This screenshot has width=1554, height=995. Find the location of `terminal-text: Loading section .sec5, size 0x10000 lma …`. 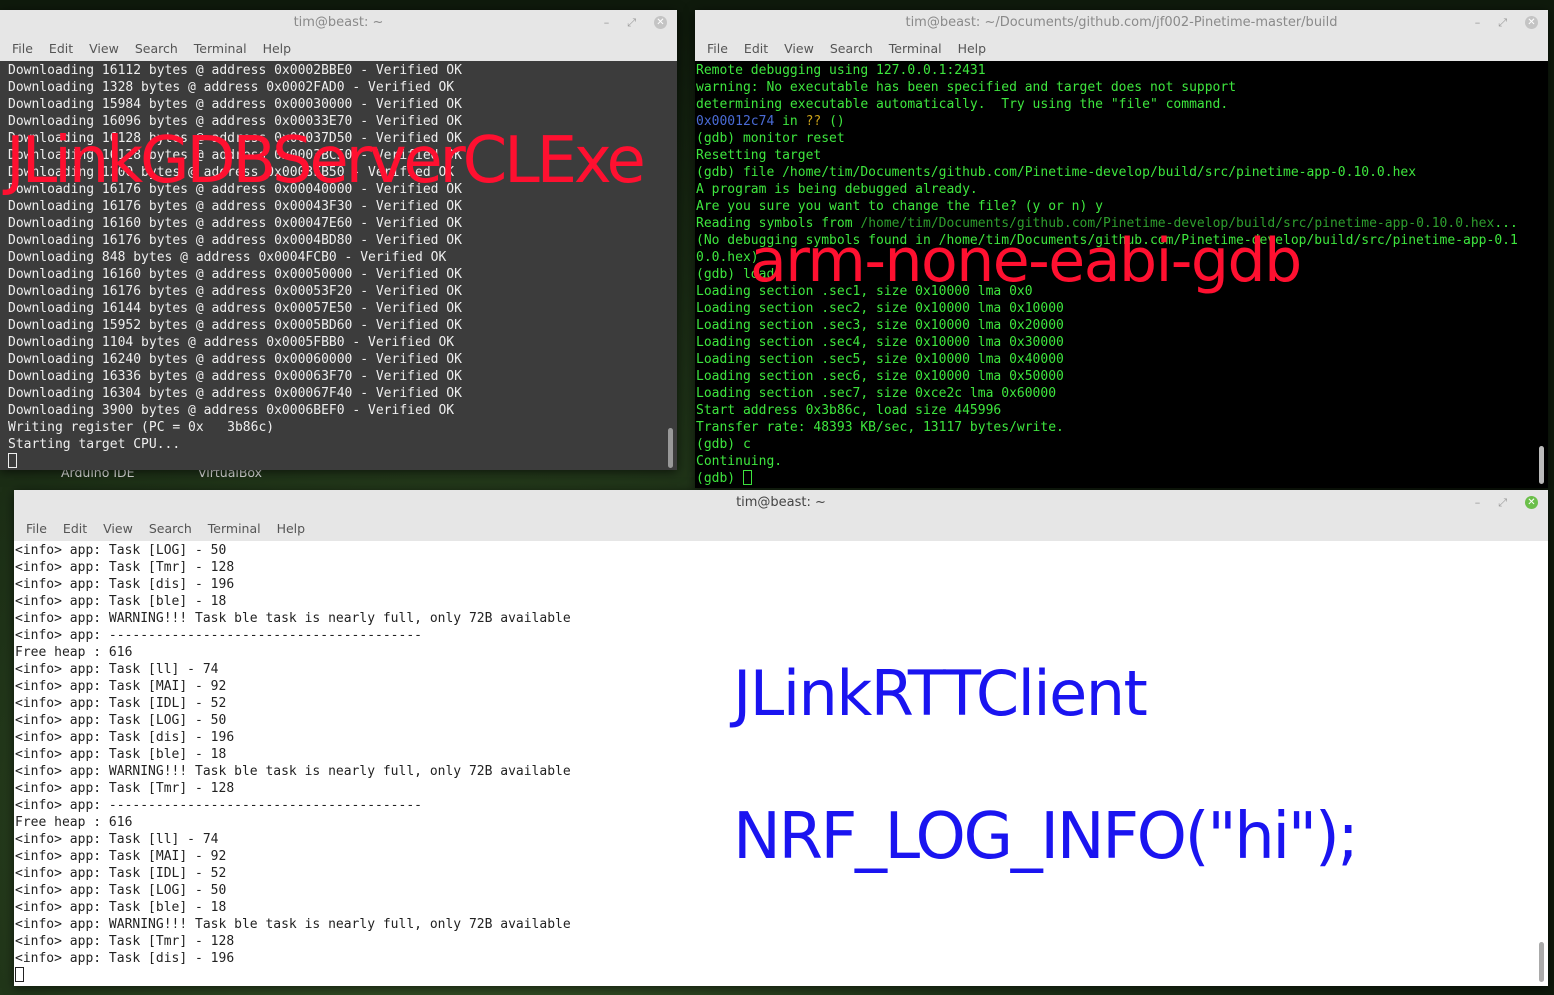

terminal-text: Loading section .sec5, size 0x10000 lma … is located at coordinates (880, 359).